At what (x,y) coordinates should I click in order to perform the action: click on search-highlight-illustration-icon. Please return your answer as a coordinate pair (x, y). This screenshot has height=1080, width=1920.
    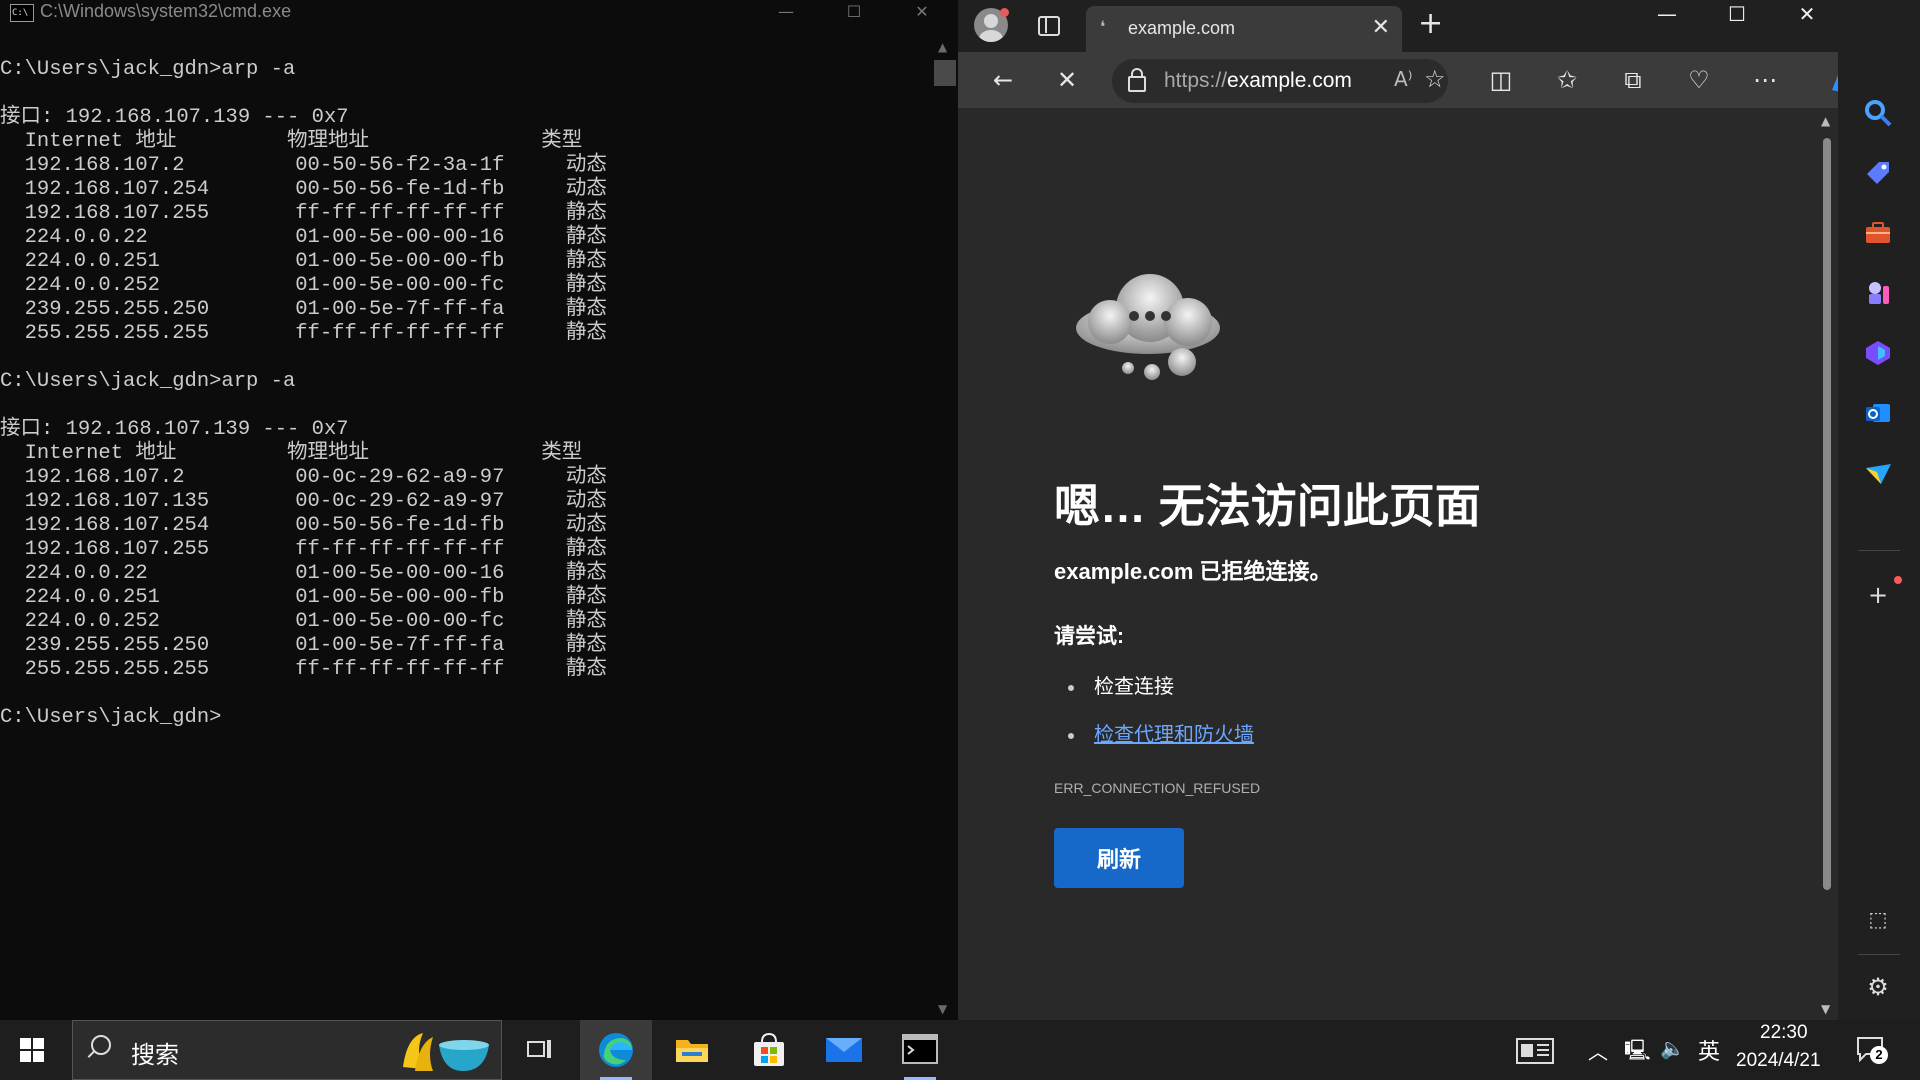
    Looking at the image, I should click on (446, 1052).